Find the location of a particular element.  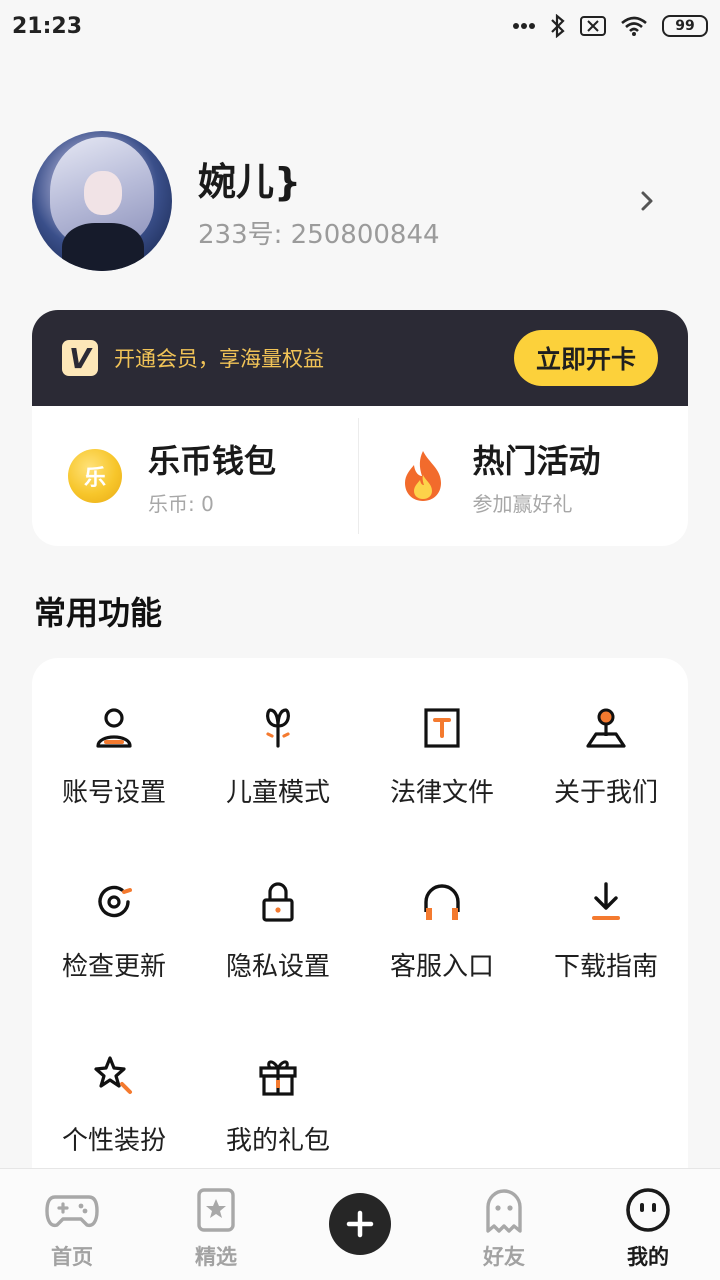

bookmark-star-icon is located at coordinates (216, 1210).